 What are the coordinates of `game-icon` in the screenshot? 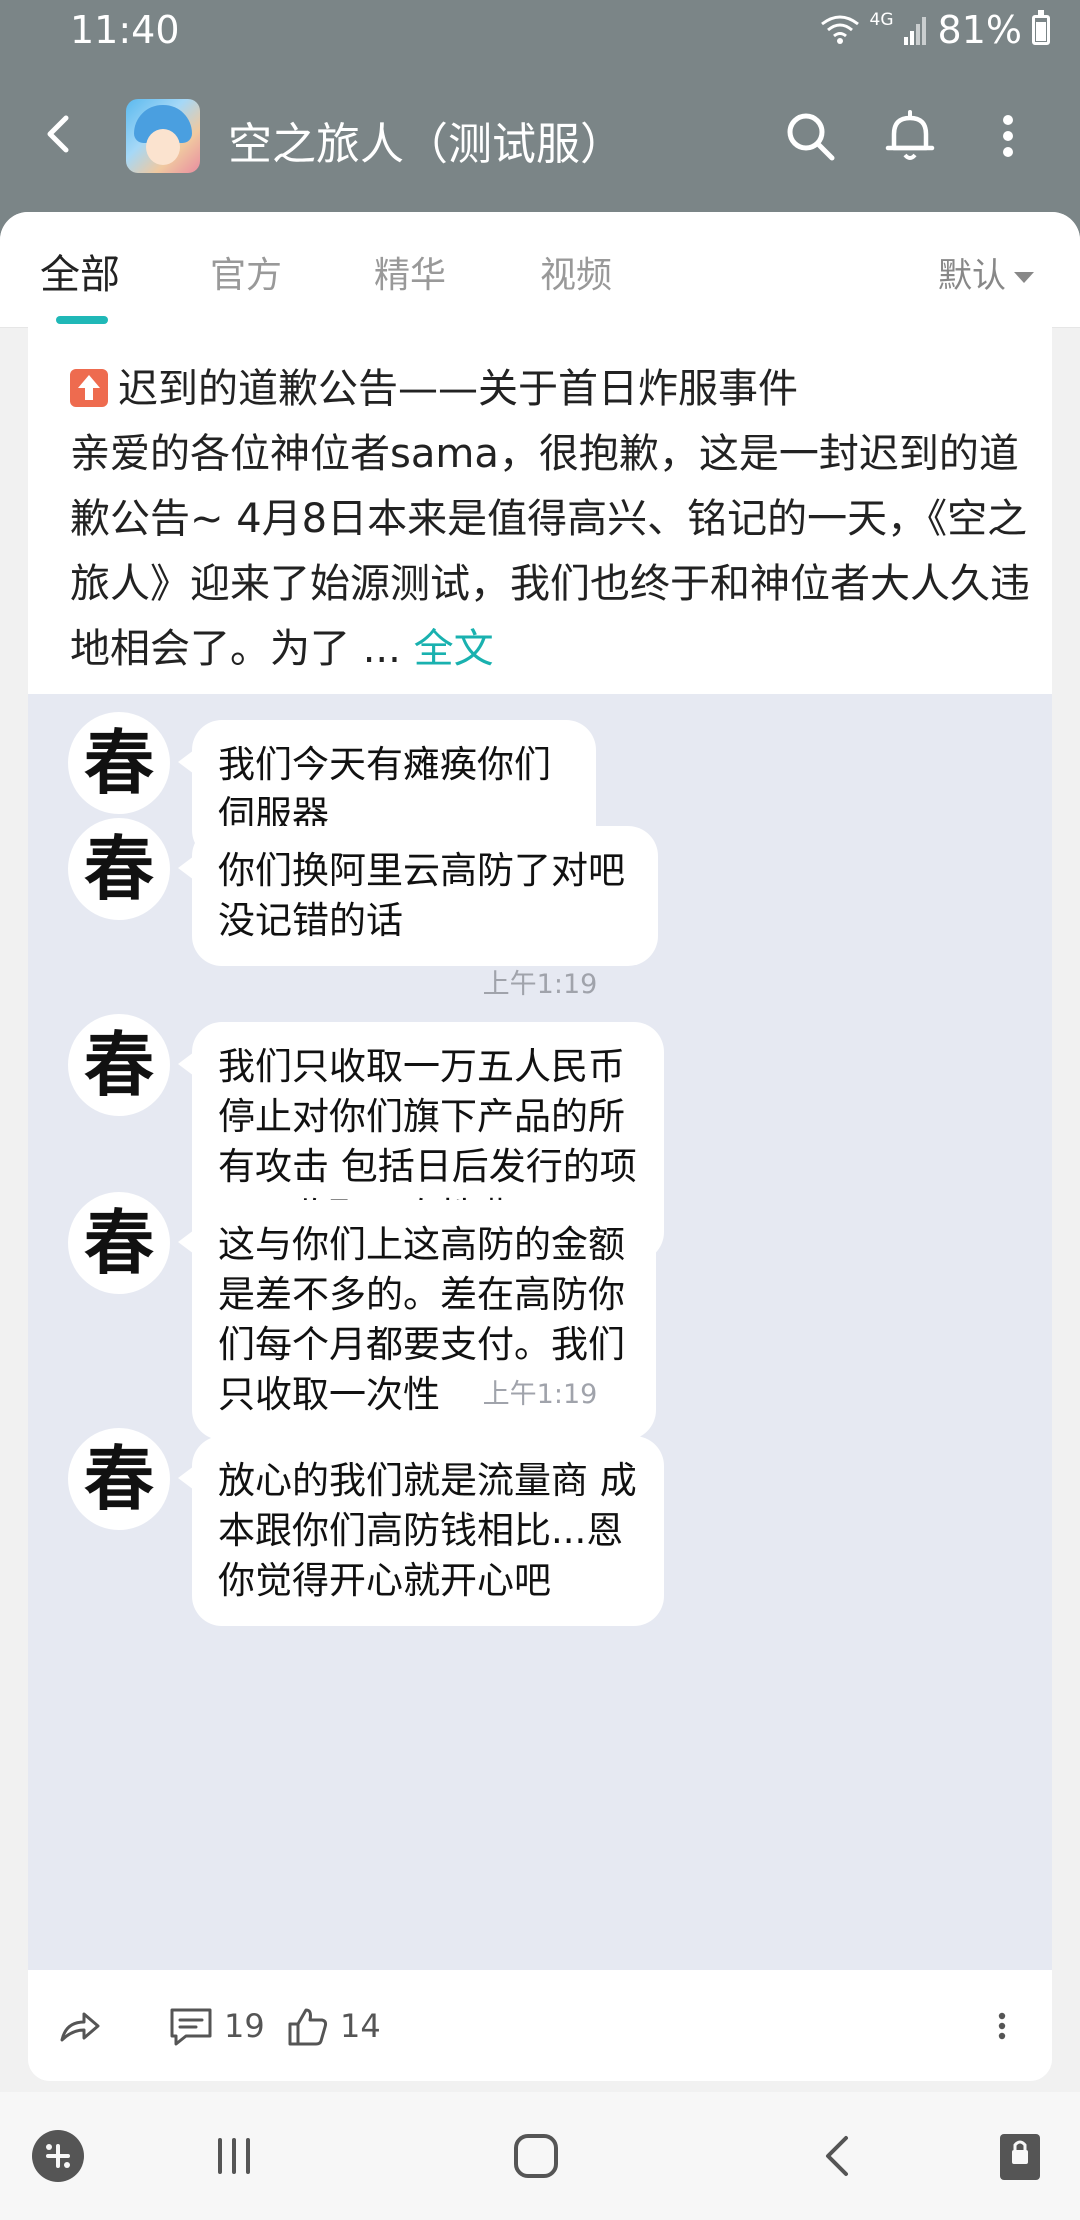 It's located at (163, 136).